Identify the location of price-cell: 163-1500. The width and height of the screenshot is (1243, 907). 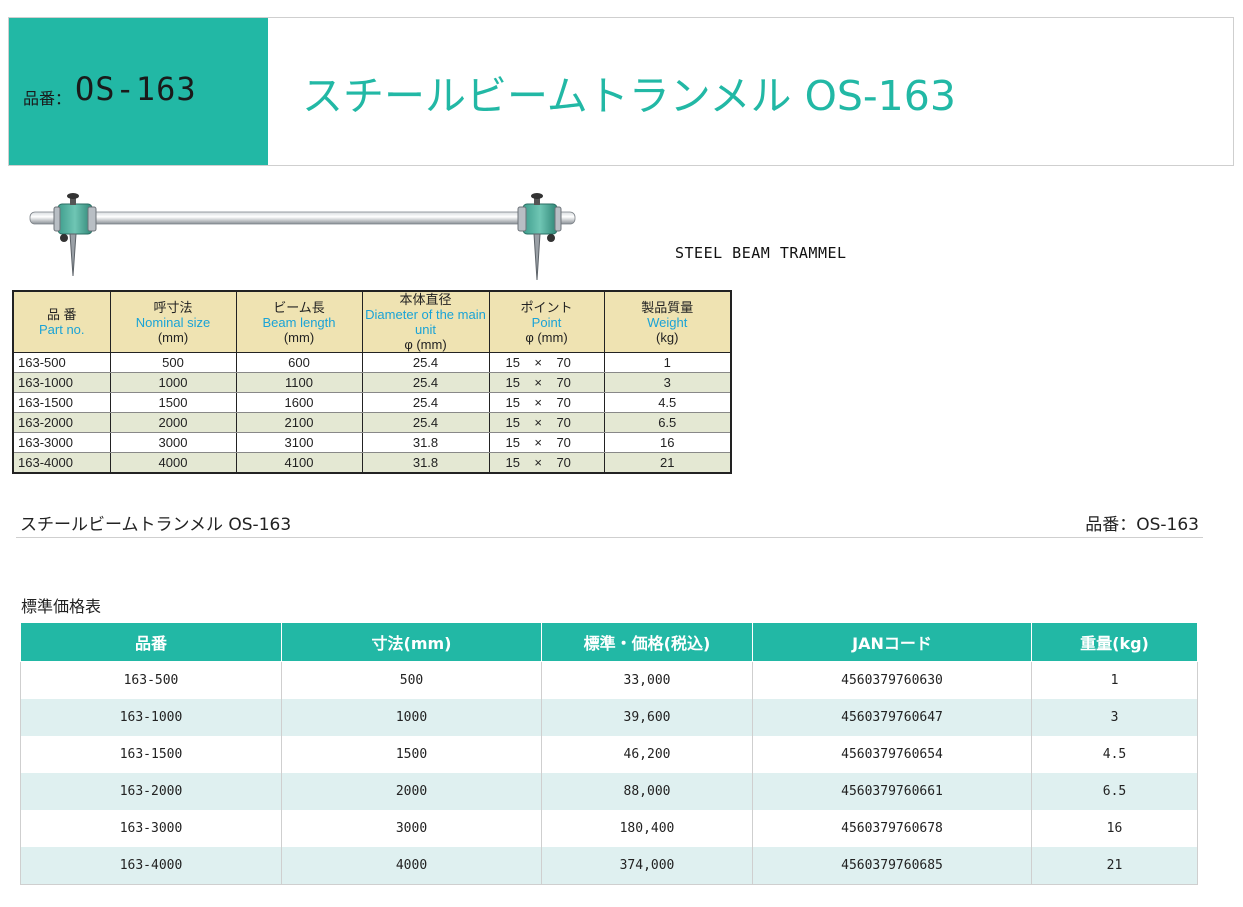
(151, 754).